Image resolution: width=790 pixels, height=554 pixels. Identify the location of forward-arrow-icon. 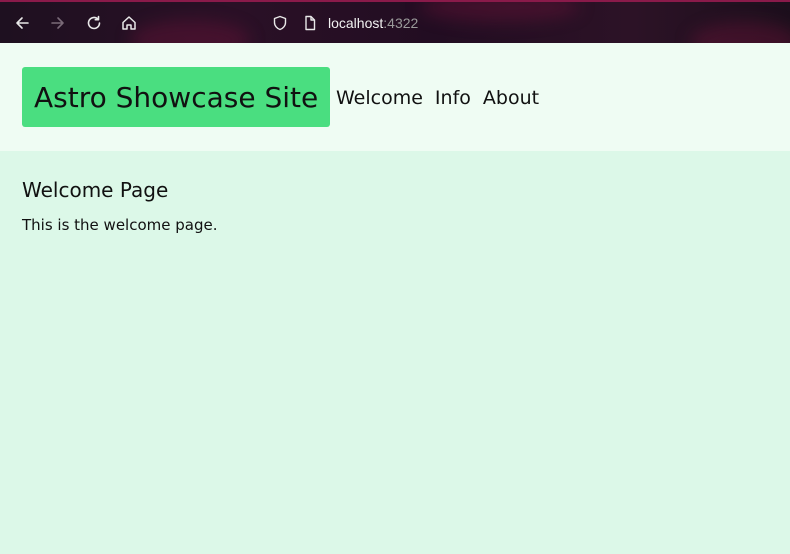
(57, 23).